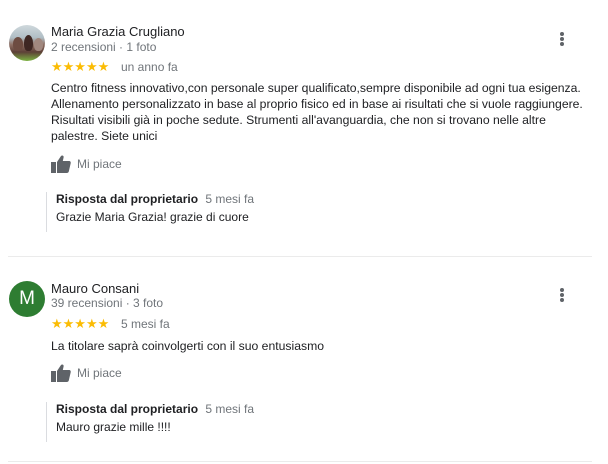 Image resolution: width=608 pixels, height=464 pixels. What do you see at coordinates (113, 427) in the screenshot?
I see `reply-text: Mauro grazie mille !!!!` at bounding box center [113, 427].